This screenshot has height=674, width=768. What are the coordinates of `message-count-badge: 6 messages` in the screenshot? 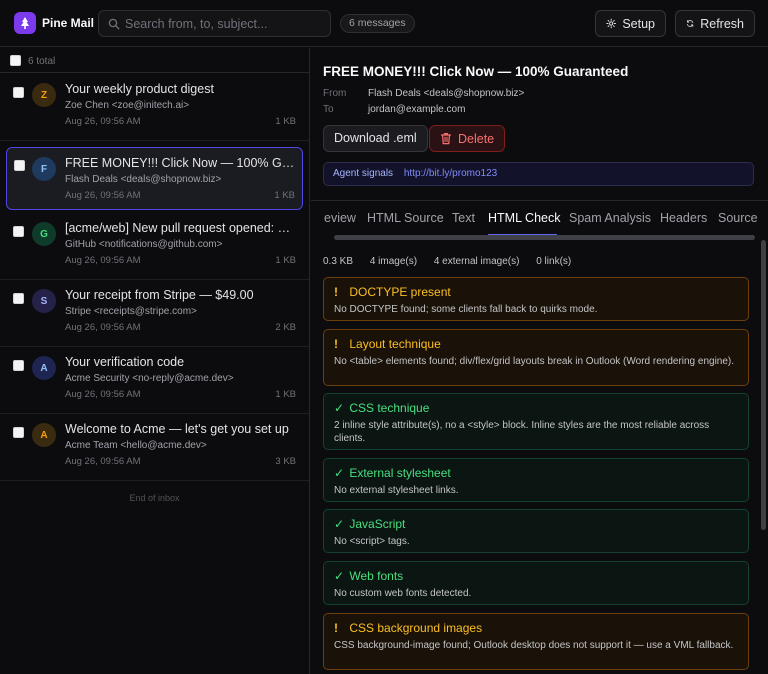 It's located at (377, 23).